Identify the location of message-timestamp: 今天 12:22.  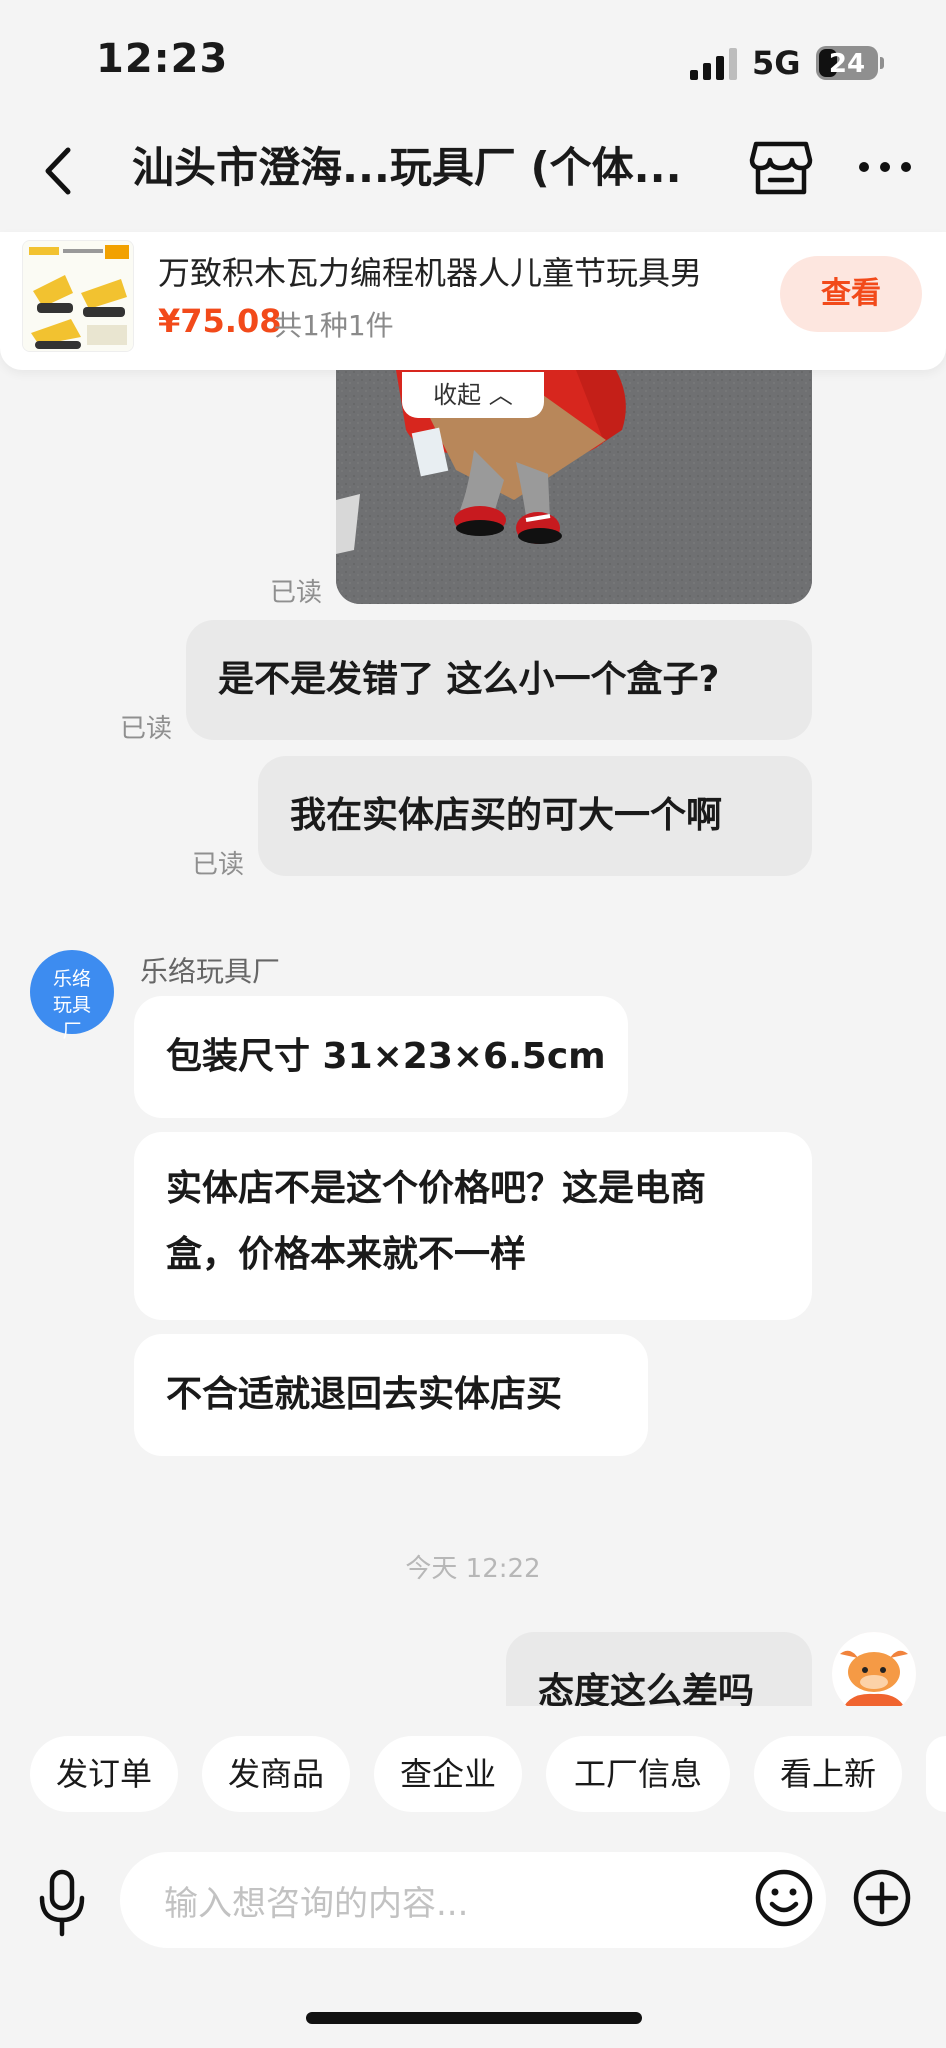
(473, 1569).